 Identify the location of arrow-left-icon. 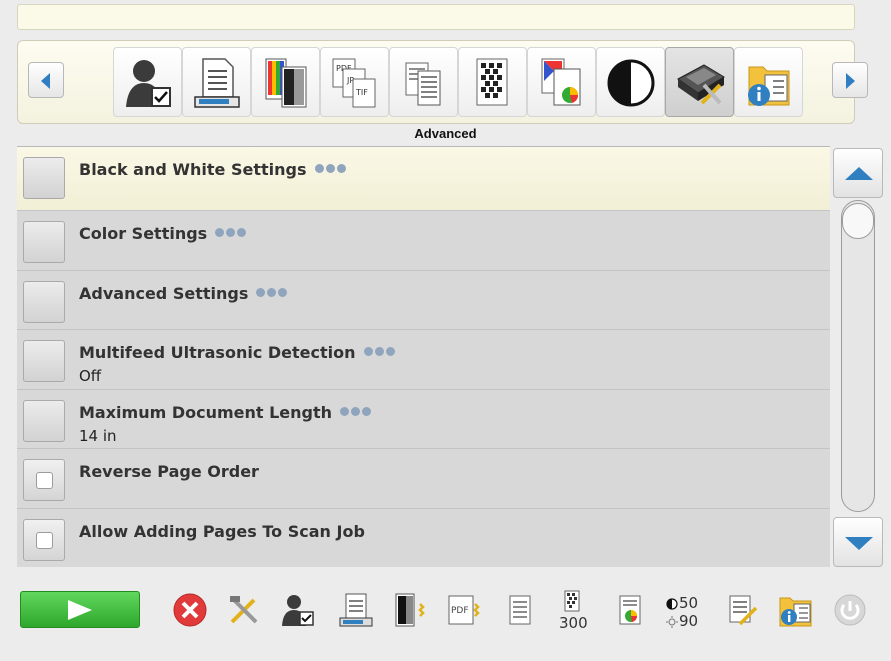
(45, 81).